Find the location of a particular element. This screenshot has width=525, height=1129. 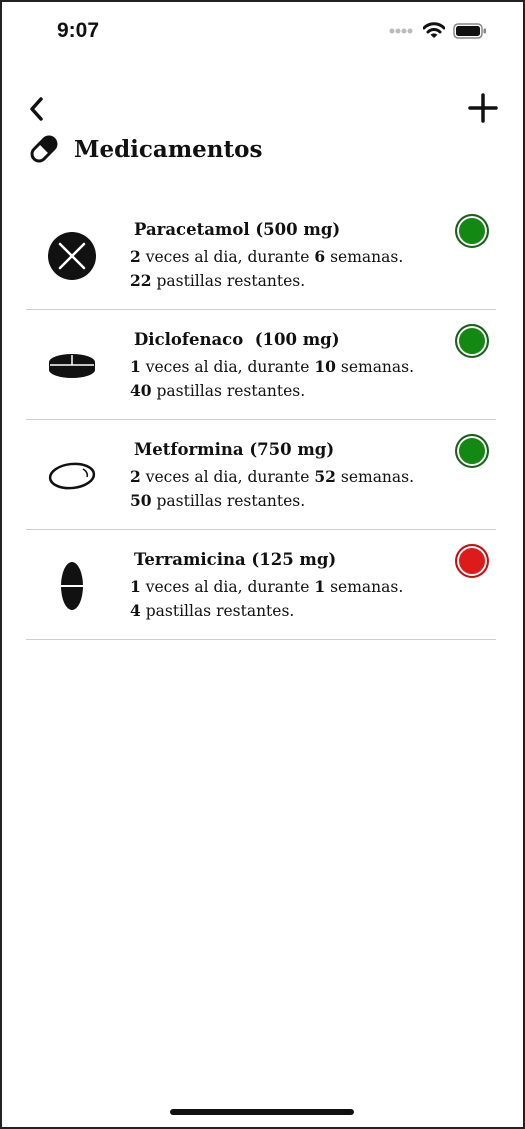

back-chevron-icon is located at coordinates (37, 109).